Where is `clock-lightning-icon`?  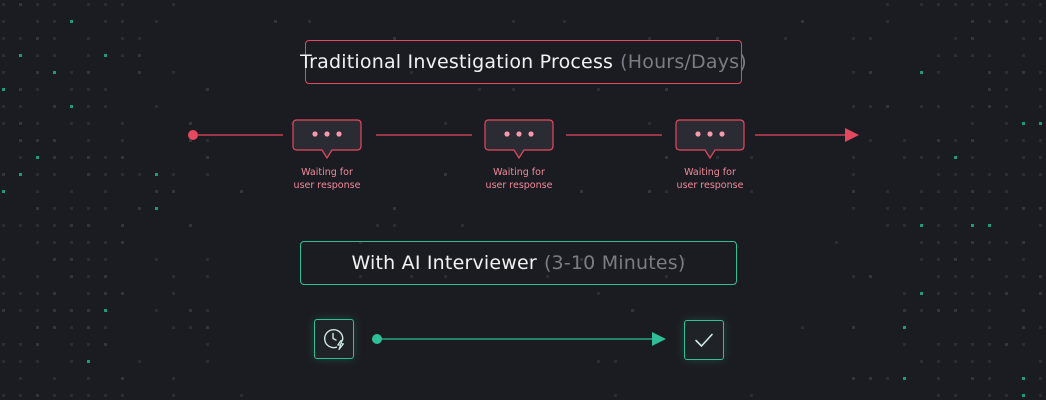
clock-lightning-icon is located at coordinates (334, 339).